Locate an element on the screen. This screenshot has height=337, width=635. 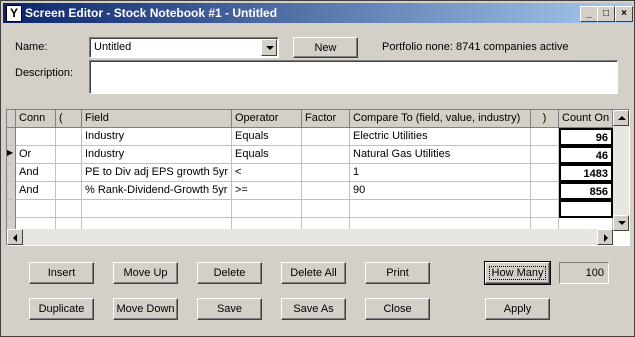
move-up-button: Move Up is located at coordinates (145, 273).